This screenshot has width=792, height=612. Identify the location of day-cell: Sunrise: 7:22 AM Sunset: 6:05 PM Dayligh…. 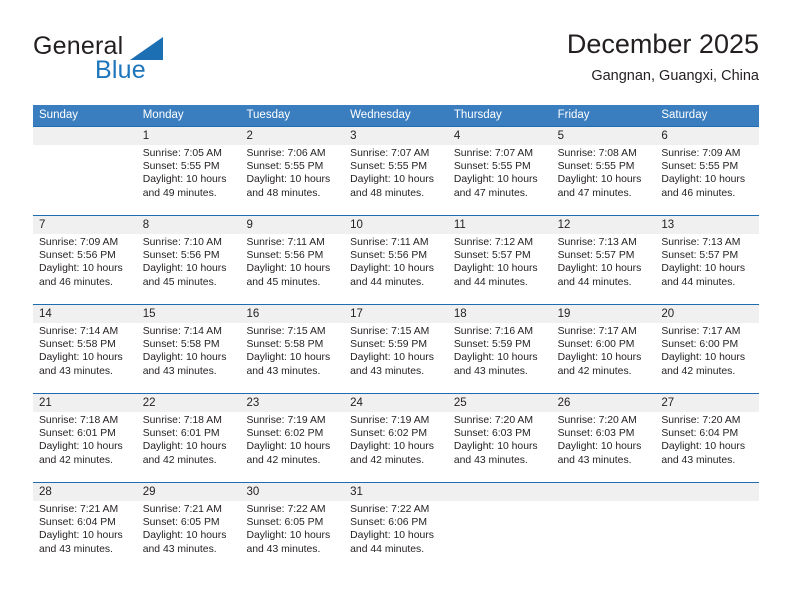
(292, 536).